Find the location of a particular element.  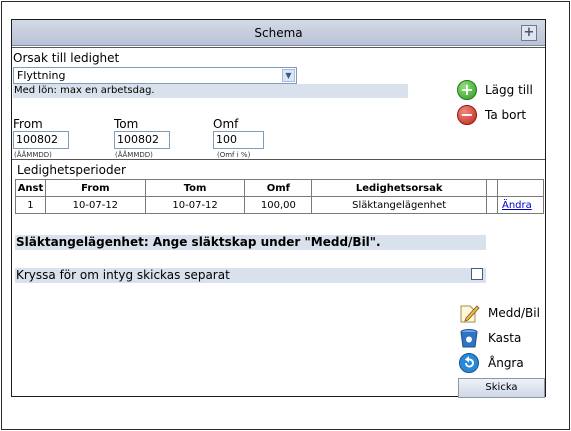

reason-select-value: Flyttning is located at coordinates (41, 75).